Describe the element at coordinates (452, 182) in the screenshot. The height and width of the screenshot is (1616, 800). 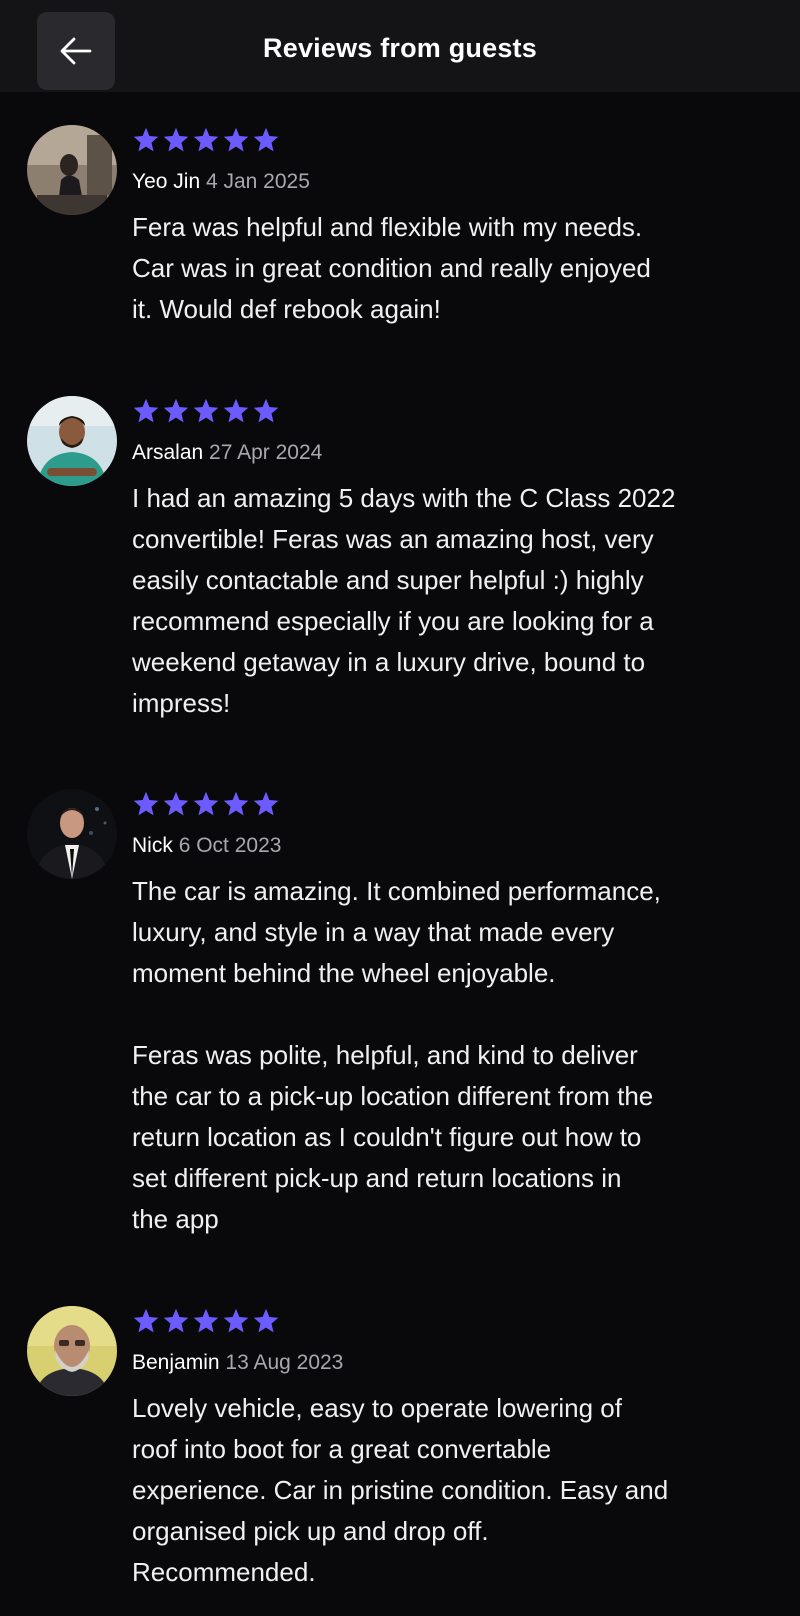
I see `review-meta: Yeo Jin 4 Jan 2025` at that location.